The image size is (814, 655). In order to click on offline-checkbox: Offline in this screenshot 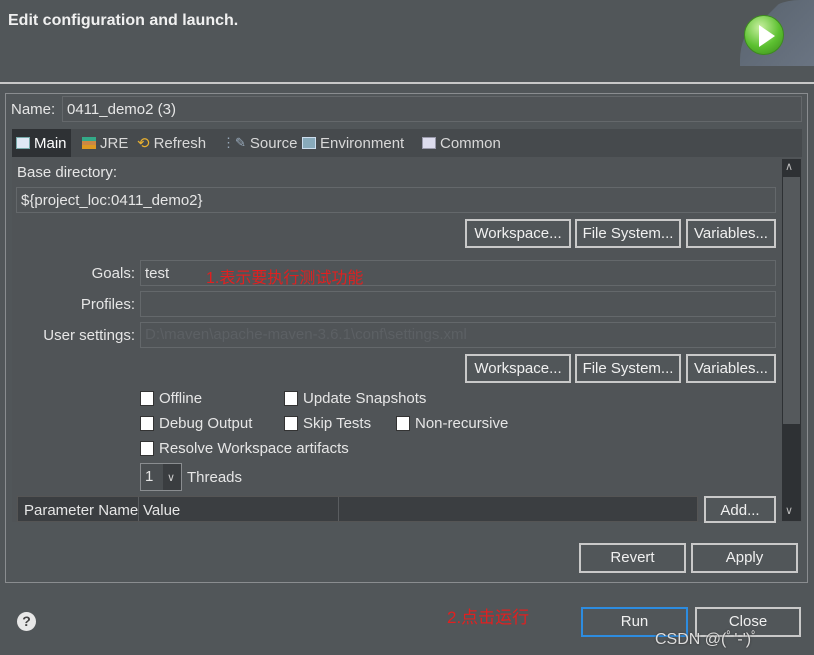, I will do `click(171, 398)`.